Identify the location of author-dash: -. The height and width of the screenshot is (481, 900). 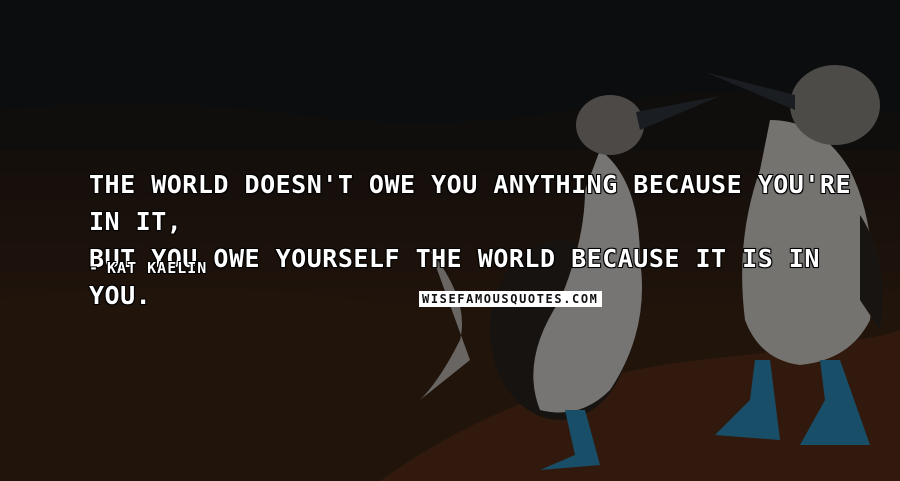
(94, 268).